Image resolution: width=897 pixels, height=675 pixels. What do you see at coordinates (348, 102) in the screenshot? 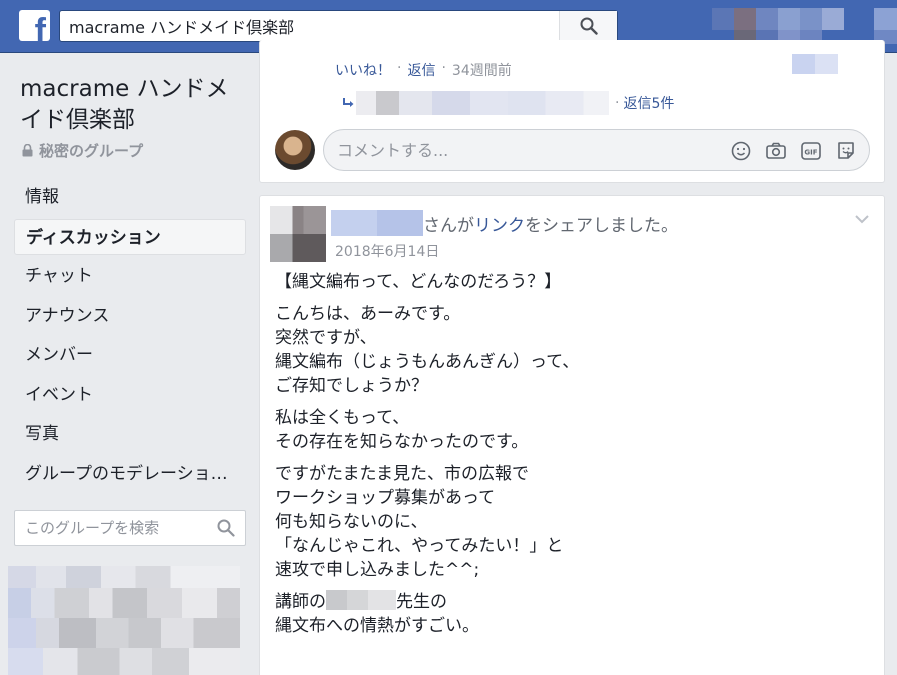
I see `reply-arrow-icon` at bounding box center [348, 102].